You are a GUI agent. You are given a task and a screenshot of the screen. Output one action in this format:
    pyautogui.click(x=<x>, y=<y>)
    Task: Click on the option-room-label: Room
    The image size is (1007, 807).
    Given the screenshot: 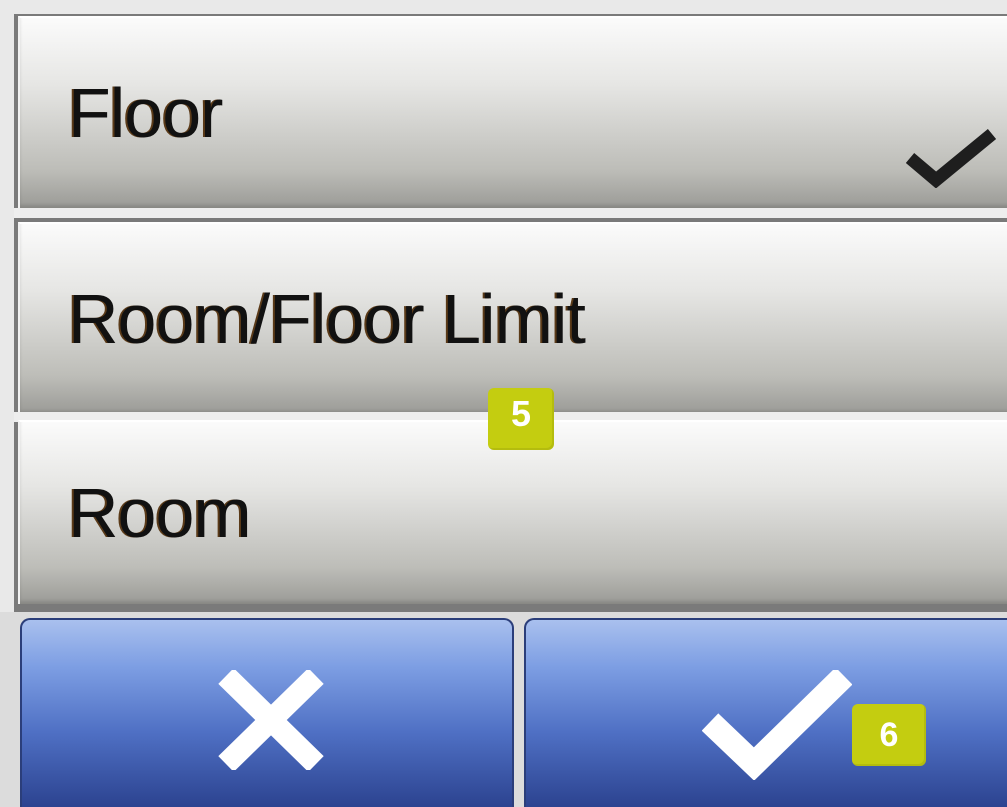 What is the action you would take?
    pyautogui.click(x=160, y=513)
    